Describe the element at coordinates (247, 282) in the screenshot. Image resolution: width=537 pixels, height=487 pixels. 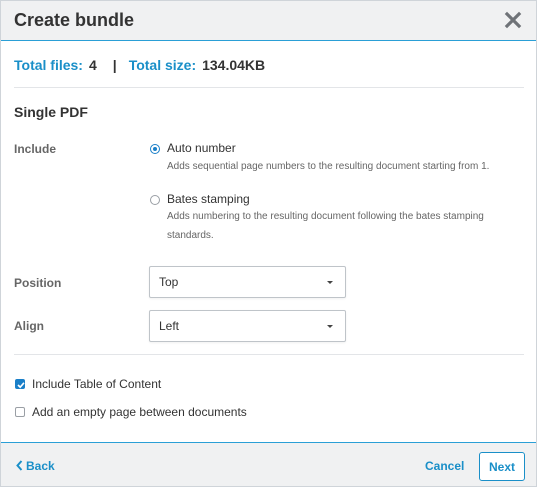
I see `position-select: Top` at that location.